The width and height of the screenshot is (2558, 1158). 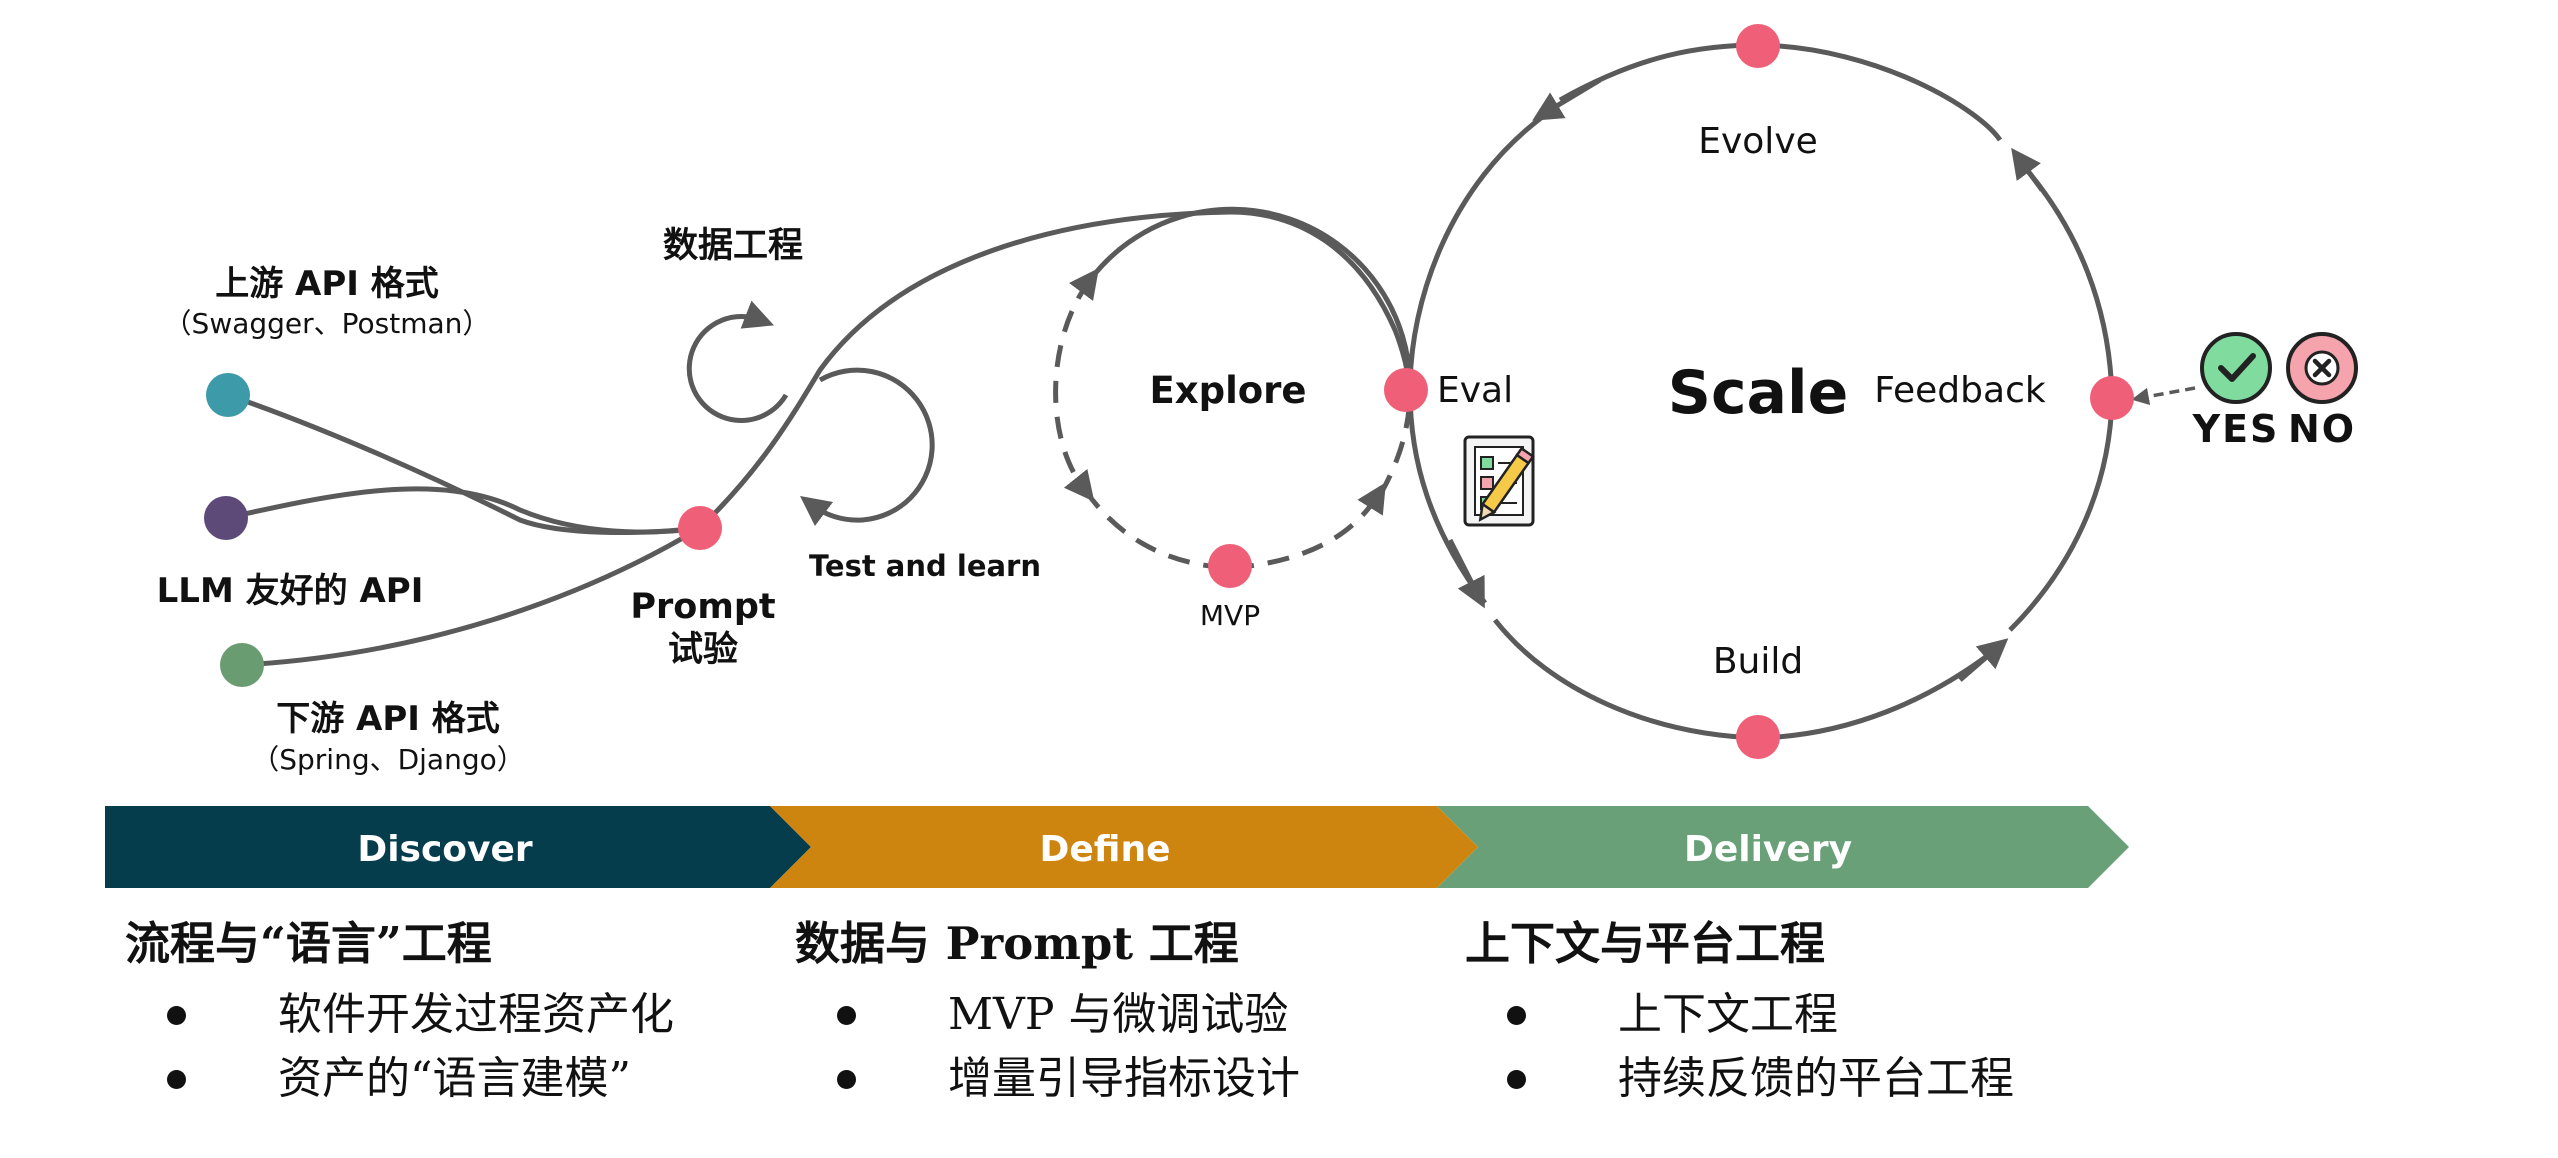 I want to click on section-delivery: 上下文与平台工程 上下文工程 持续反馈的平台工程, so click(x=1785, y=1013).